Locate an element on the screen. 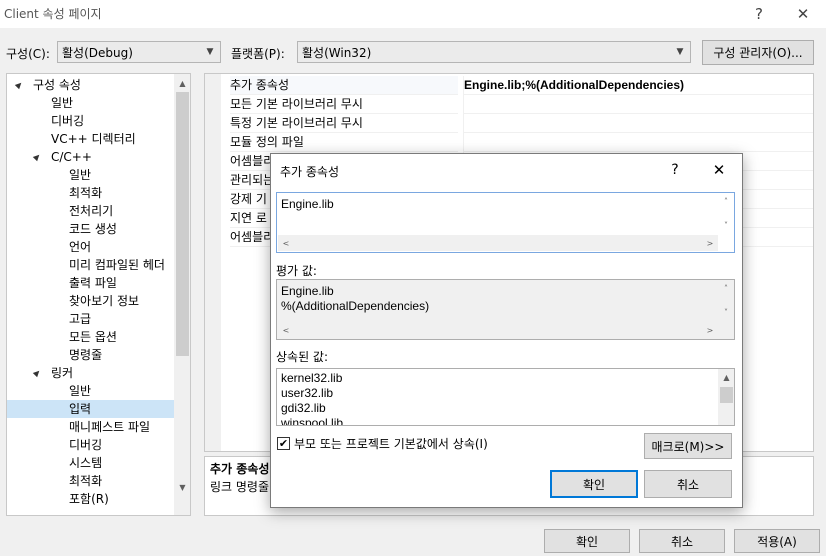 This screenshot has height=556, width=826. tree-item: ▲ 링커 is located at coordinates (90, 373).